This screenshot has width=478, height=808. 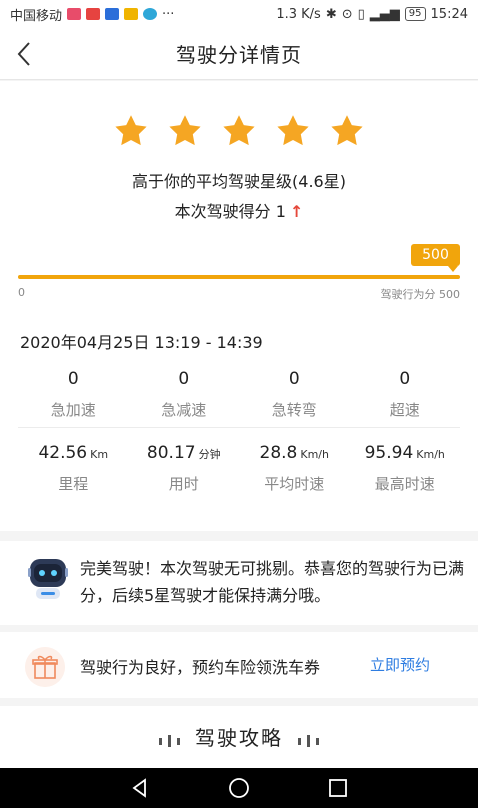 What do you see at coordinates (200, 667) in the screenshot?
I see `promo-text: 驾驶行为良好，预约车险领洗车券` at bounding box center [200, 667].